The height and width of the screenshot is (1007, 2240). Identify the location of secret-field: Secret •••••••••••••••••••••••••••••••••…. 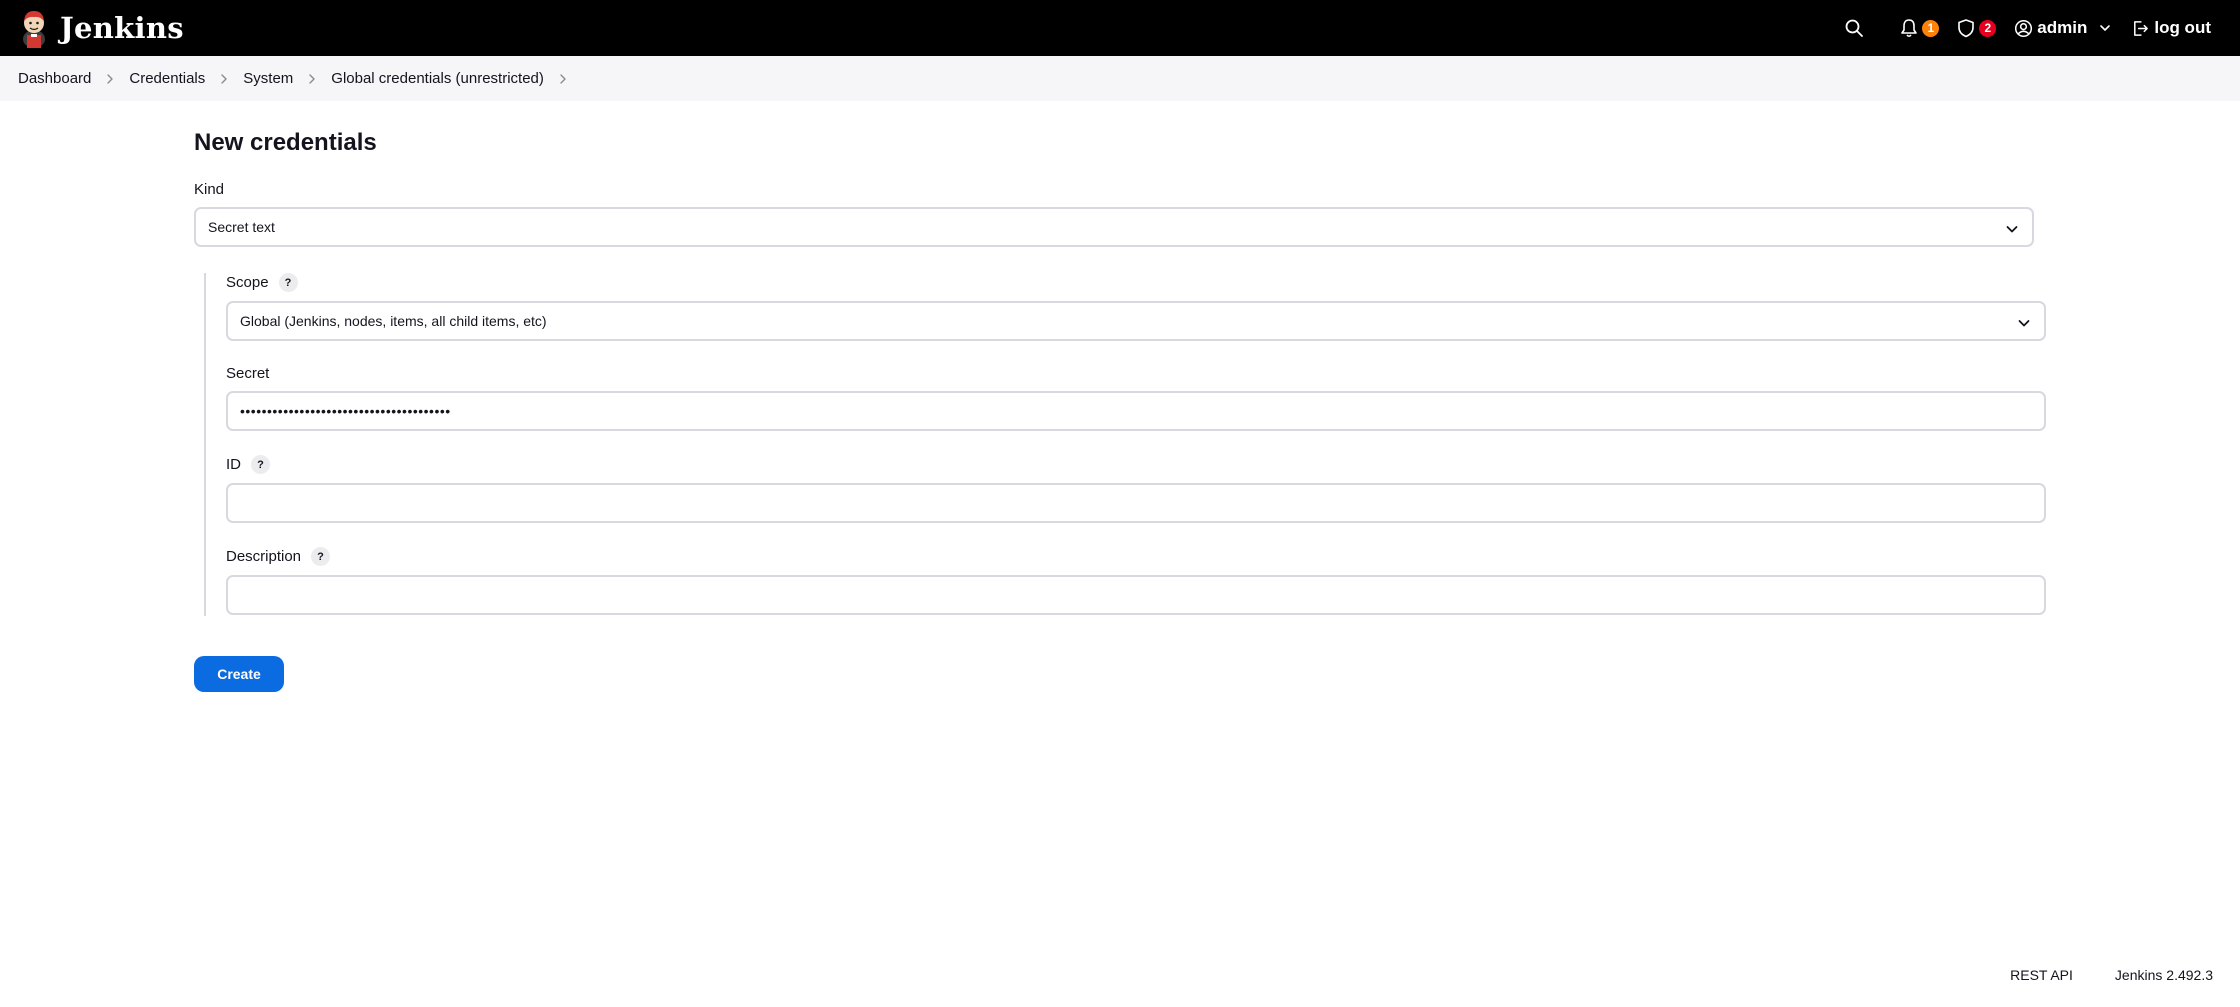
(1136, 398).